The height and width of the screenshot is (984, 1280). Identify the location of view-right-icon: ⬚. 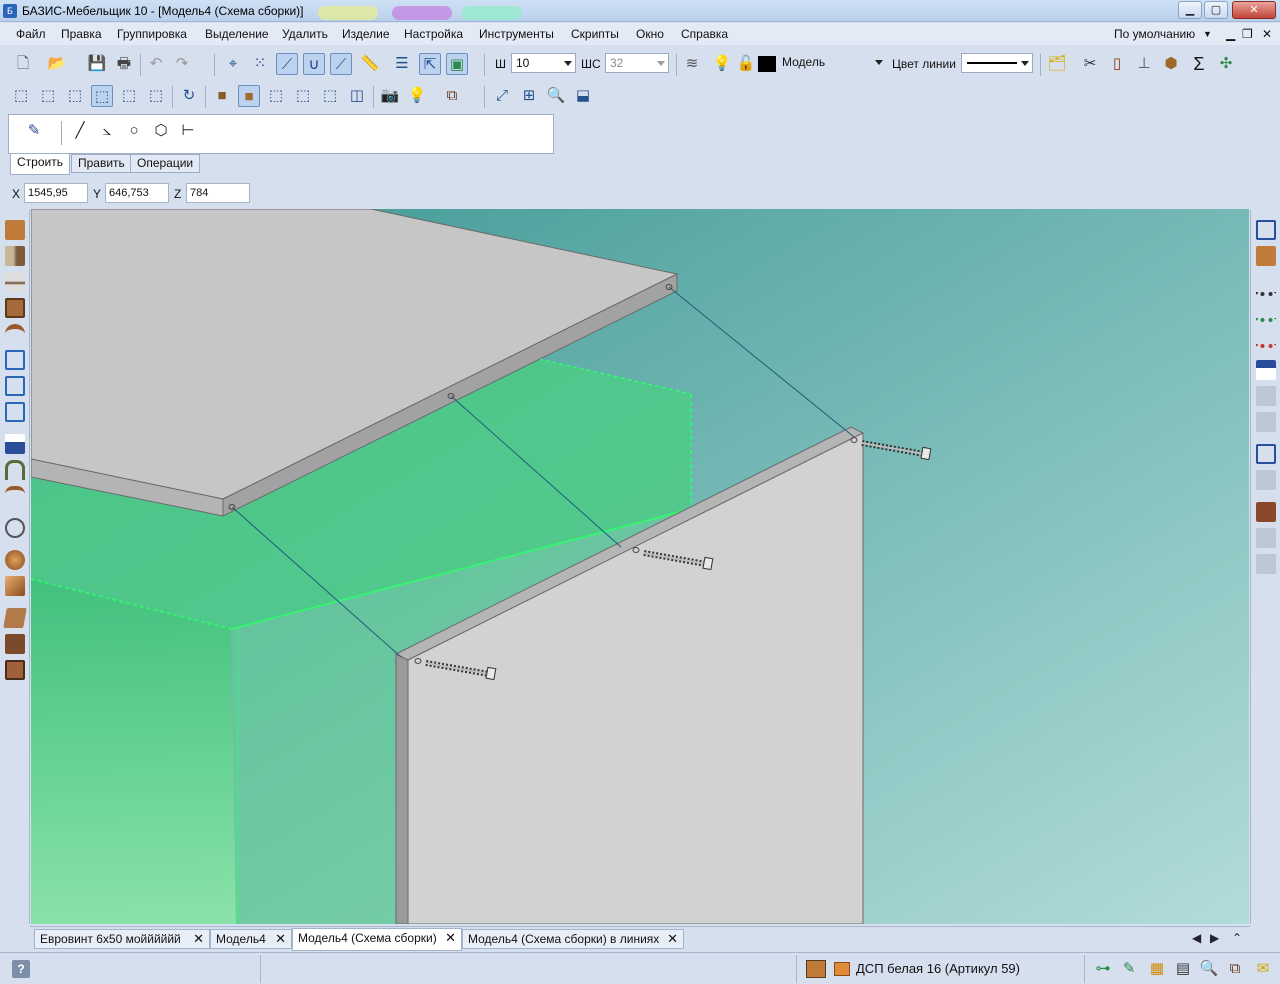
(129, 96).